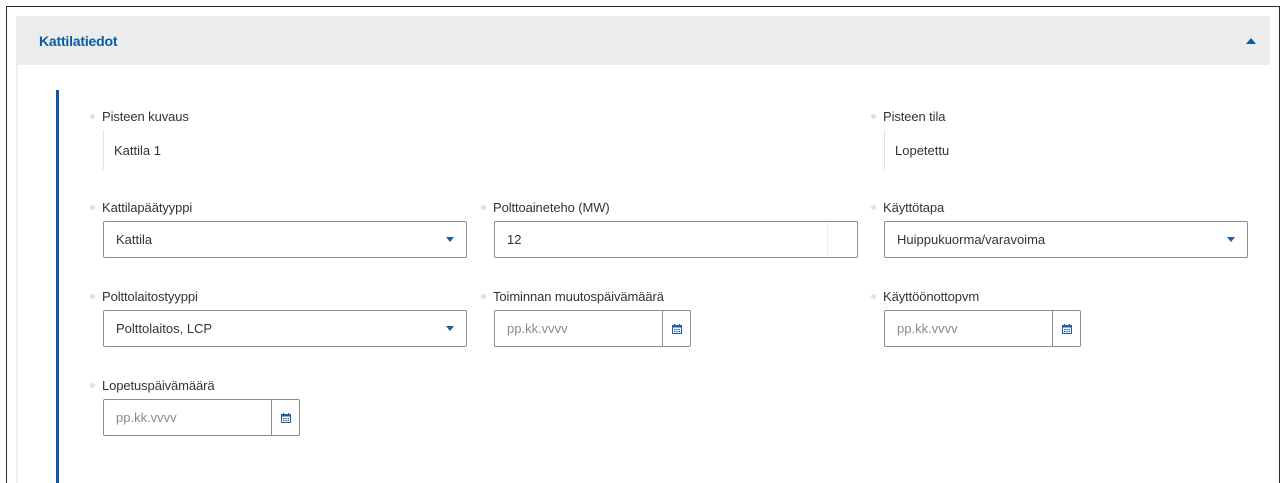 The height and width of the screenshot is (483, 1286). What do you see at coordinates (145, 116) in the screenshot?
I see `label-pisteen-kuvaus: Pisteen kuvaus` at bounding box center [145, 116].